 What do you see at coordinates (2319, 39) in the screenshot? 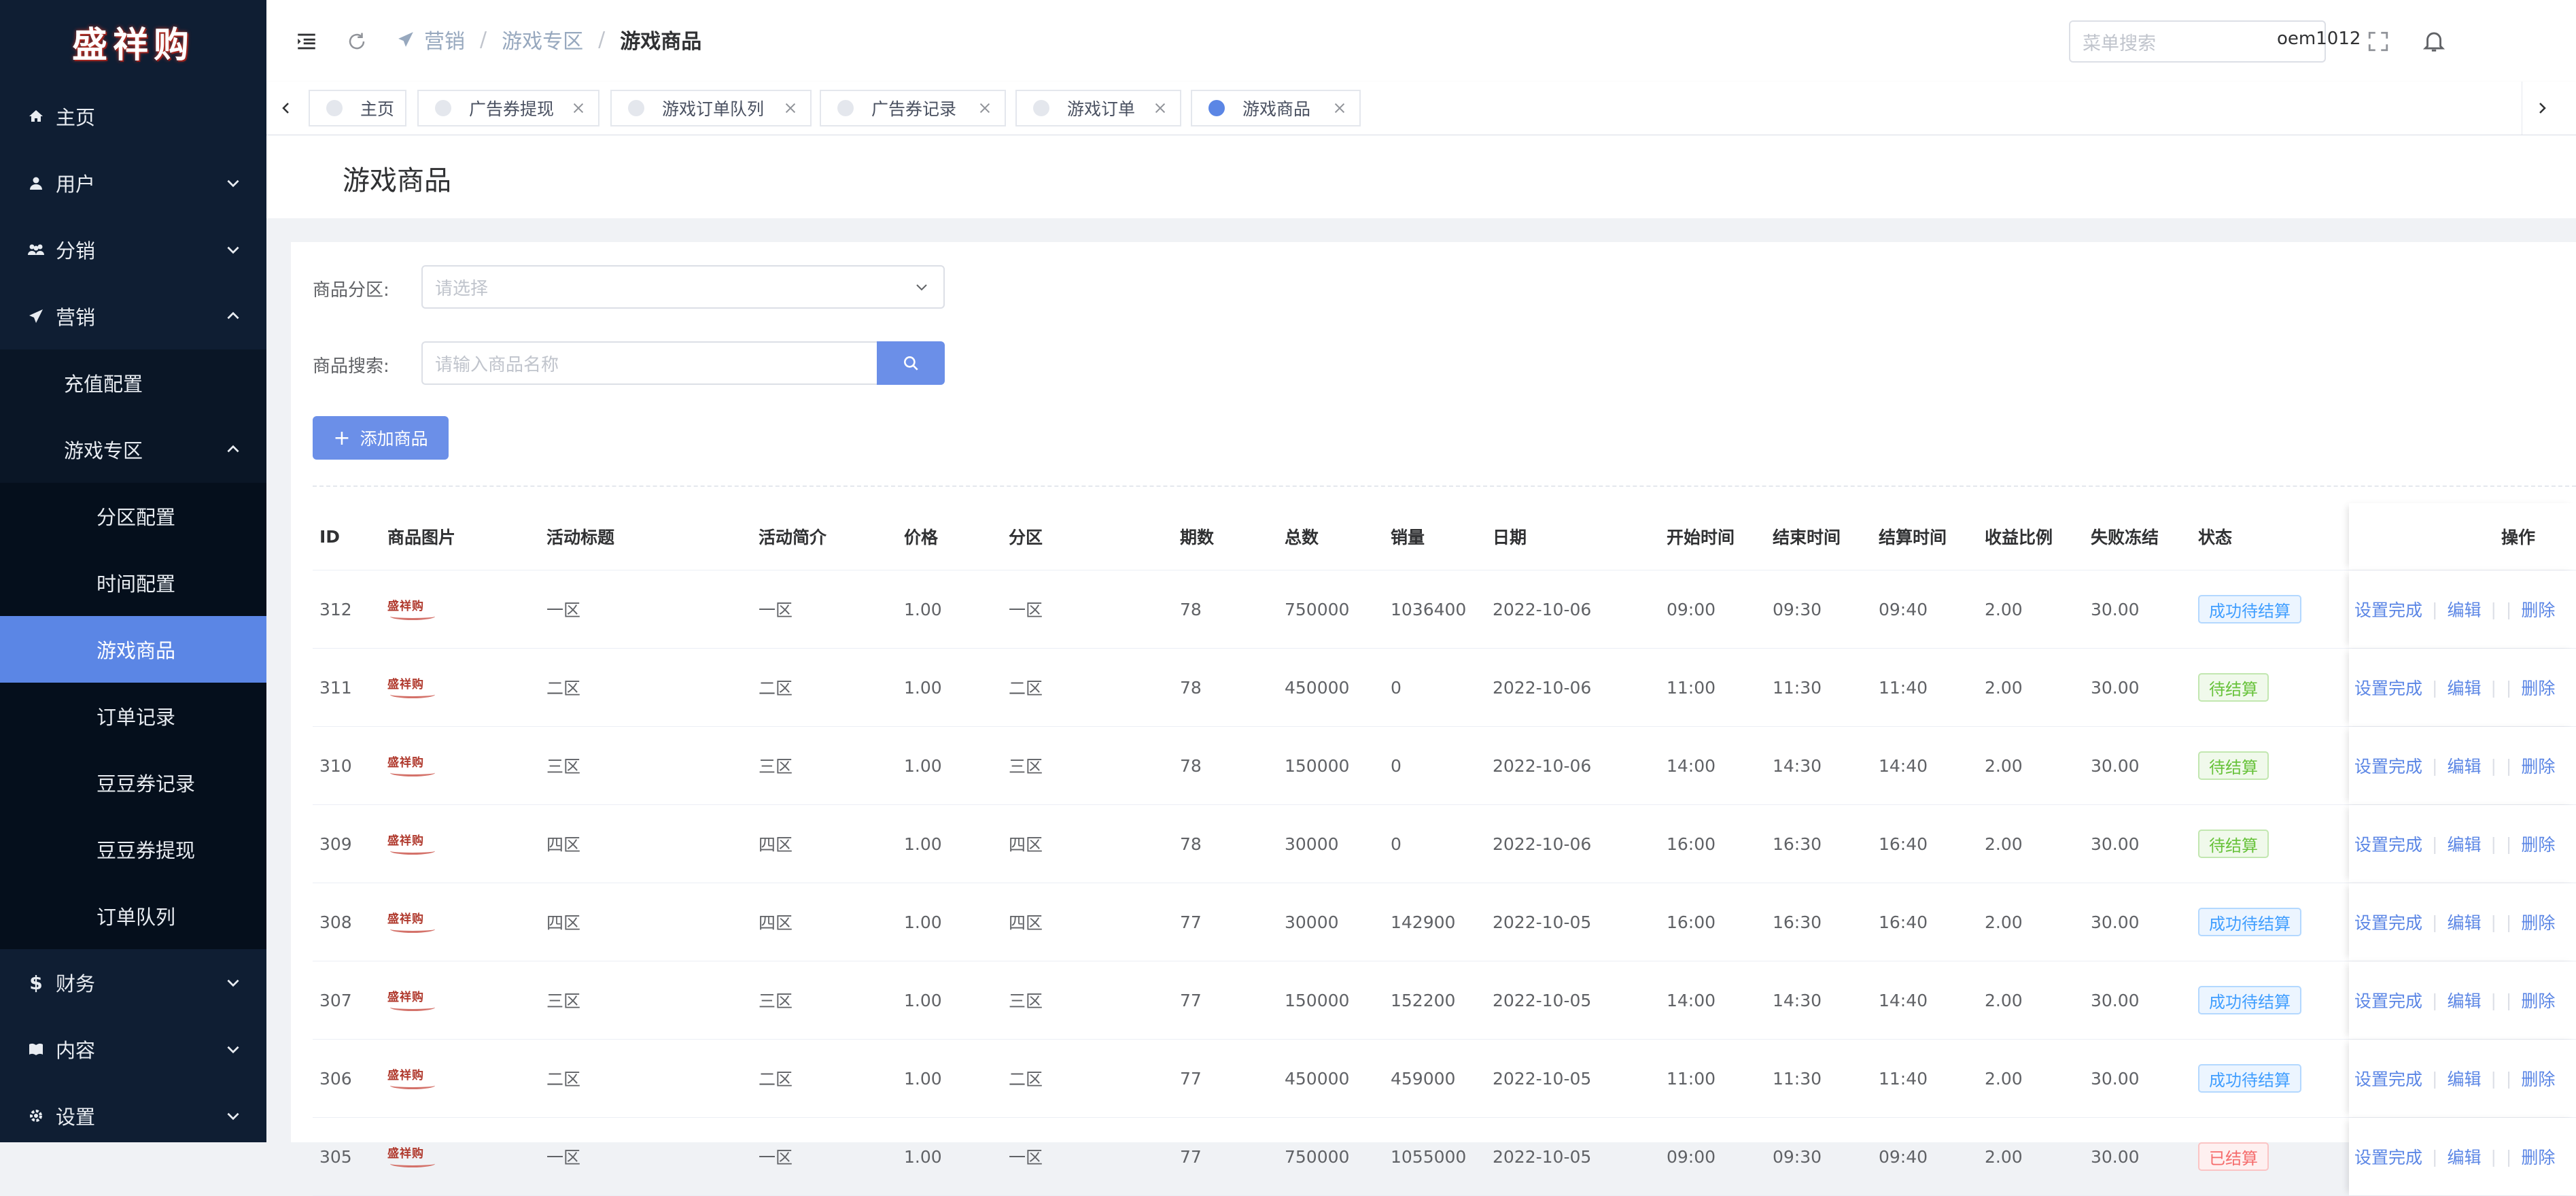
I see `username: oem1012` at bounding box center [2319, 39].